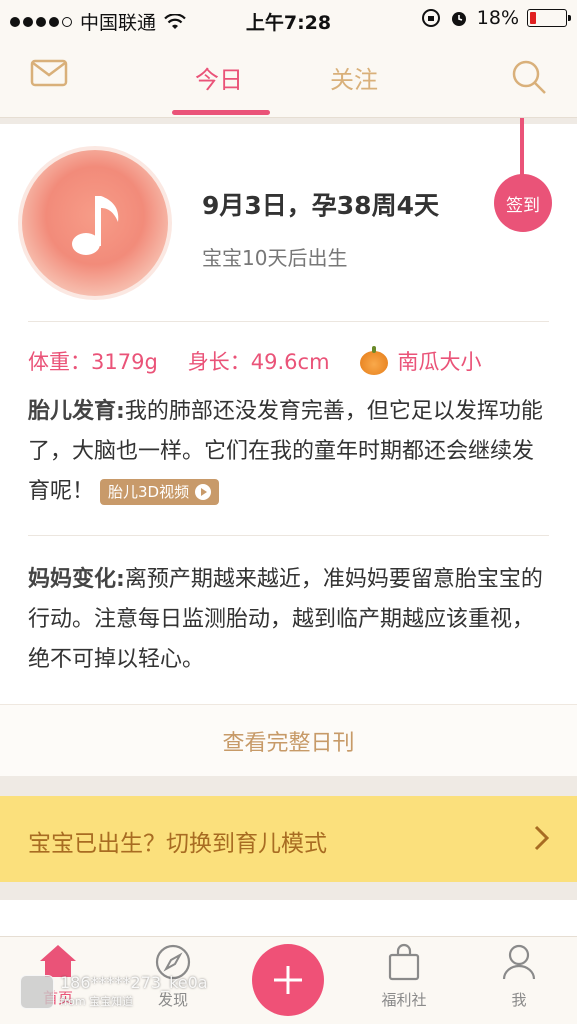 The height and width of the screenshot is (1024, 577). What do you see at coordinates (320, 205) in the screenshot?
I see `pregnancy-date: 9月3日，孕38周4天` at bounding box center [320, 205].